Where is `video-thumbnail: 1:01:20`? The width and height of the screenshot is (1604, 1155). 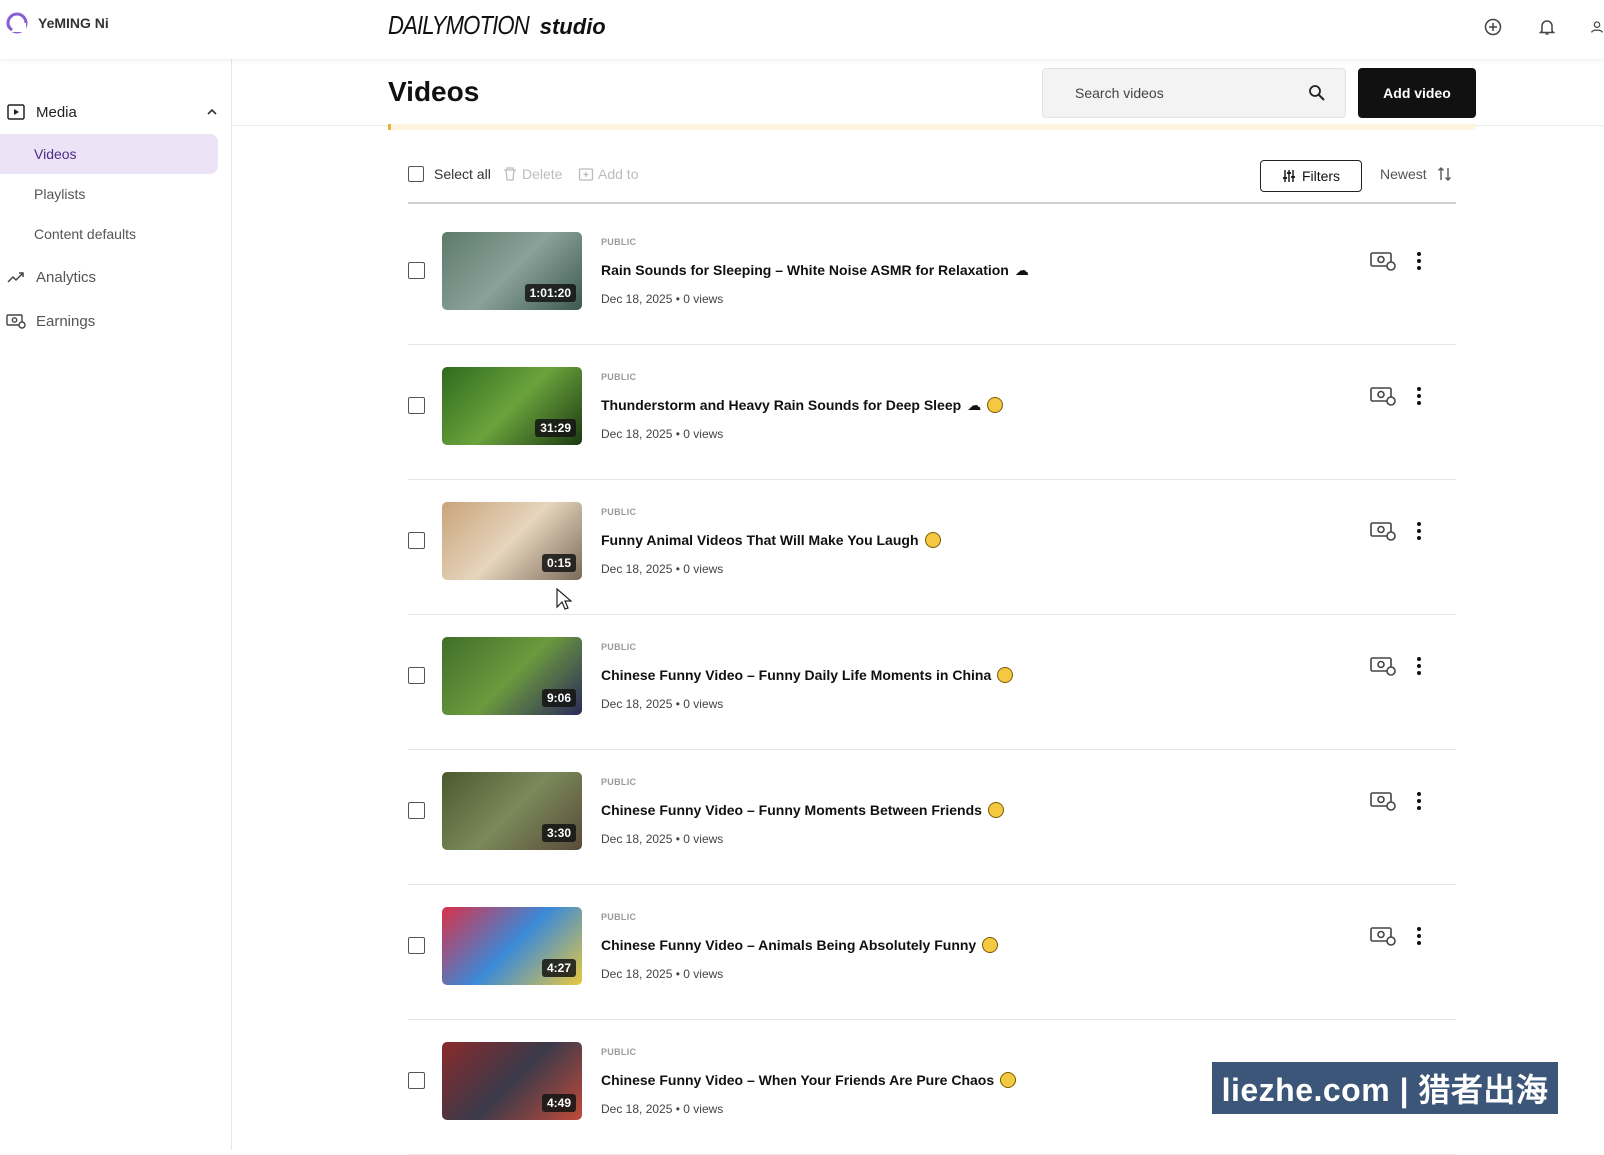 video-thumbnail: 1:01:20 is located at coordinates (512, 271).